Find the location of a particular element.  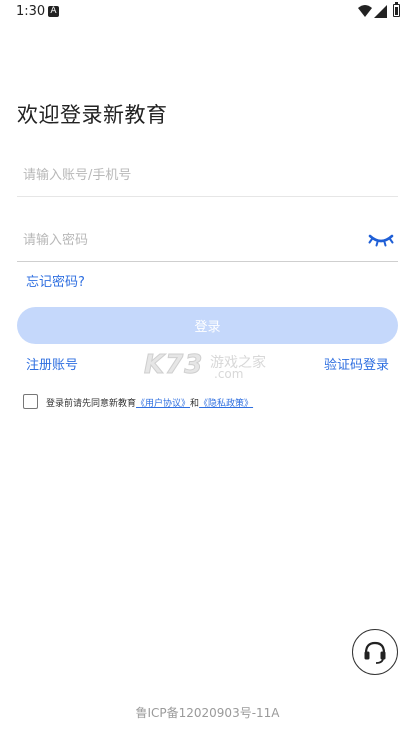

footer-icp: 鲁ICP备12020903号-11A is located at coordinates (207, 713).